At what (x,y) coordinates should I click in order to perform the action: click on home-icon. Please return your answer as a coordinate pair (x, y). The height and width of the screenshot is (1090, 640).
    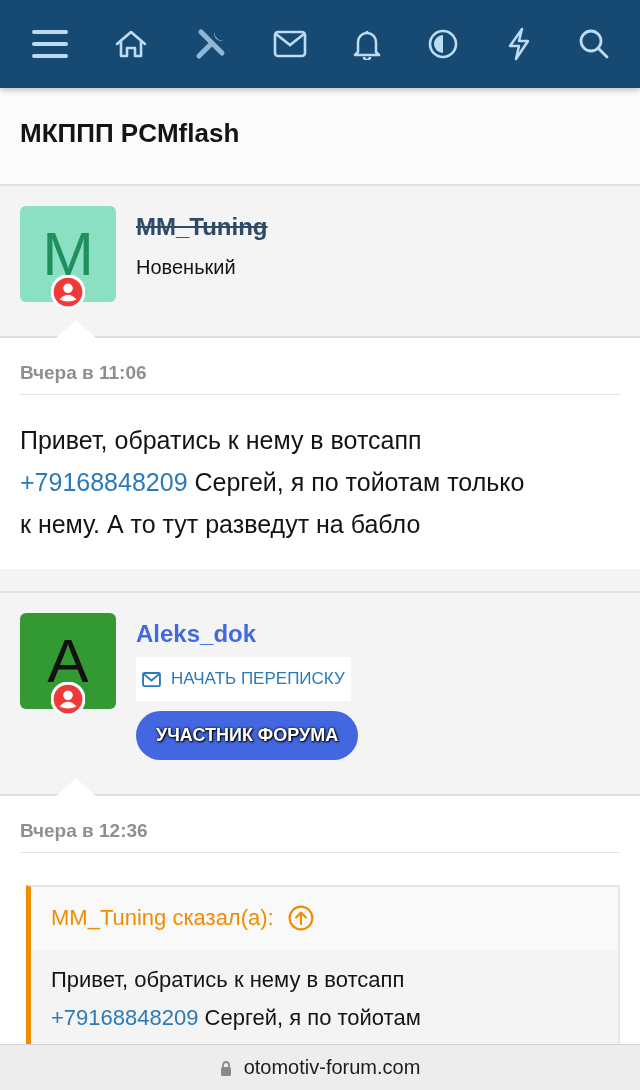
    Looking at the image, I should click on (131, 44).